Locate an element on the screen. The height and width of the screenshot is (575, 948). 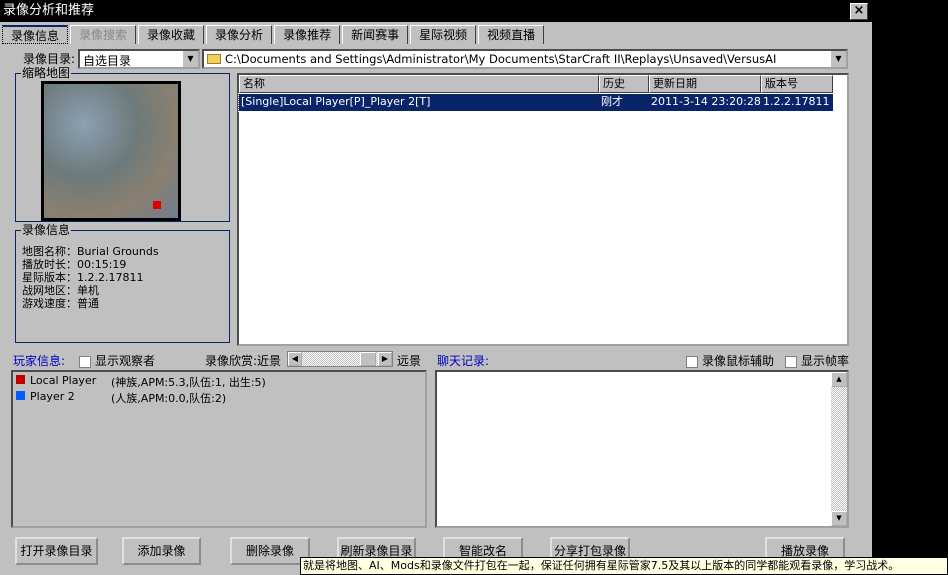
scroll-right-icon: ▶ is located at coordinates (385, 359).